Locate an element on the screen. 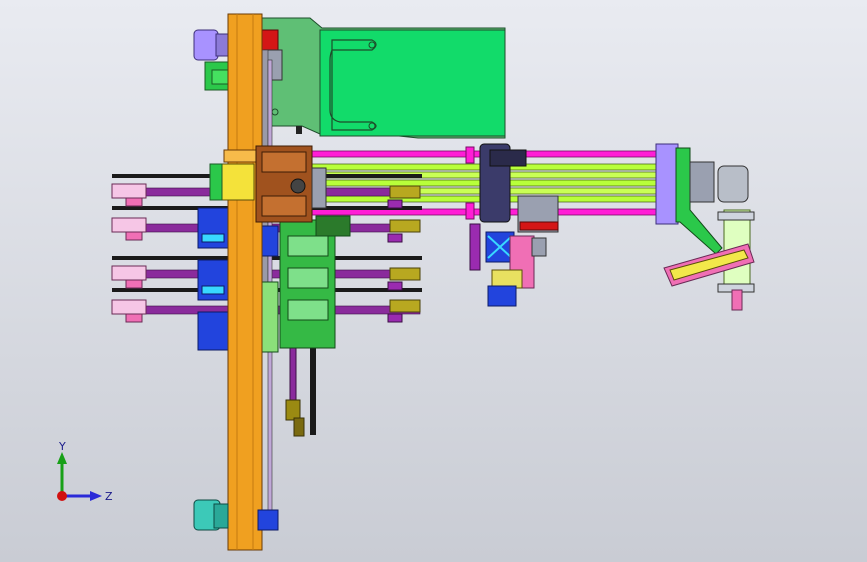  axis-triad: Y Z is located at coordinates (85, 471).